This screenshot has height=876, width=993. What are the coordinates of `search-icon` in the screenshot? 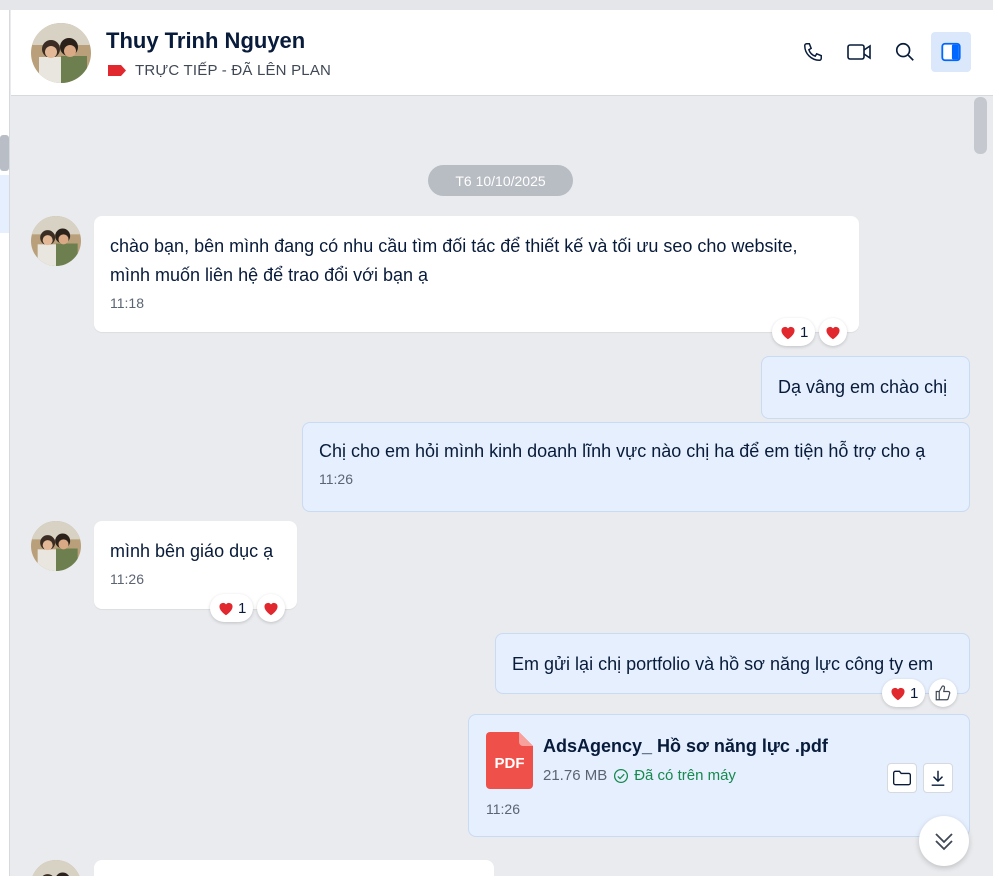 It's located at (904, 51).